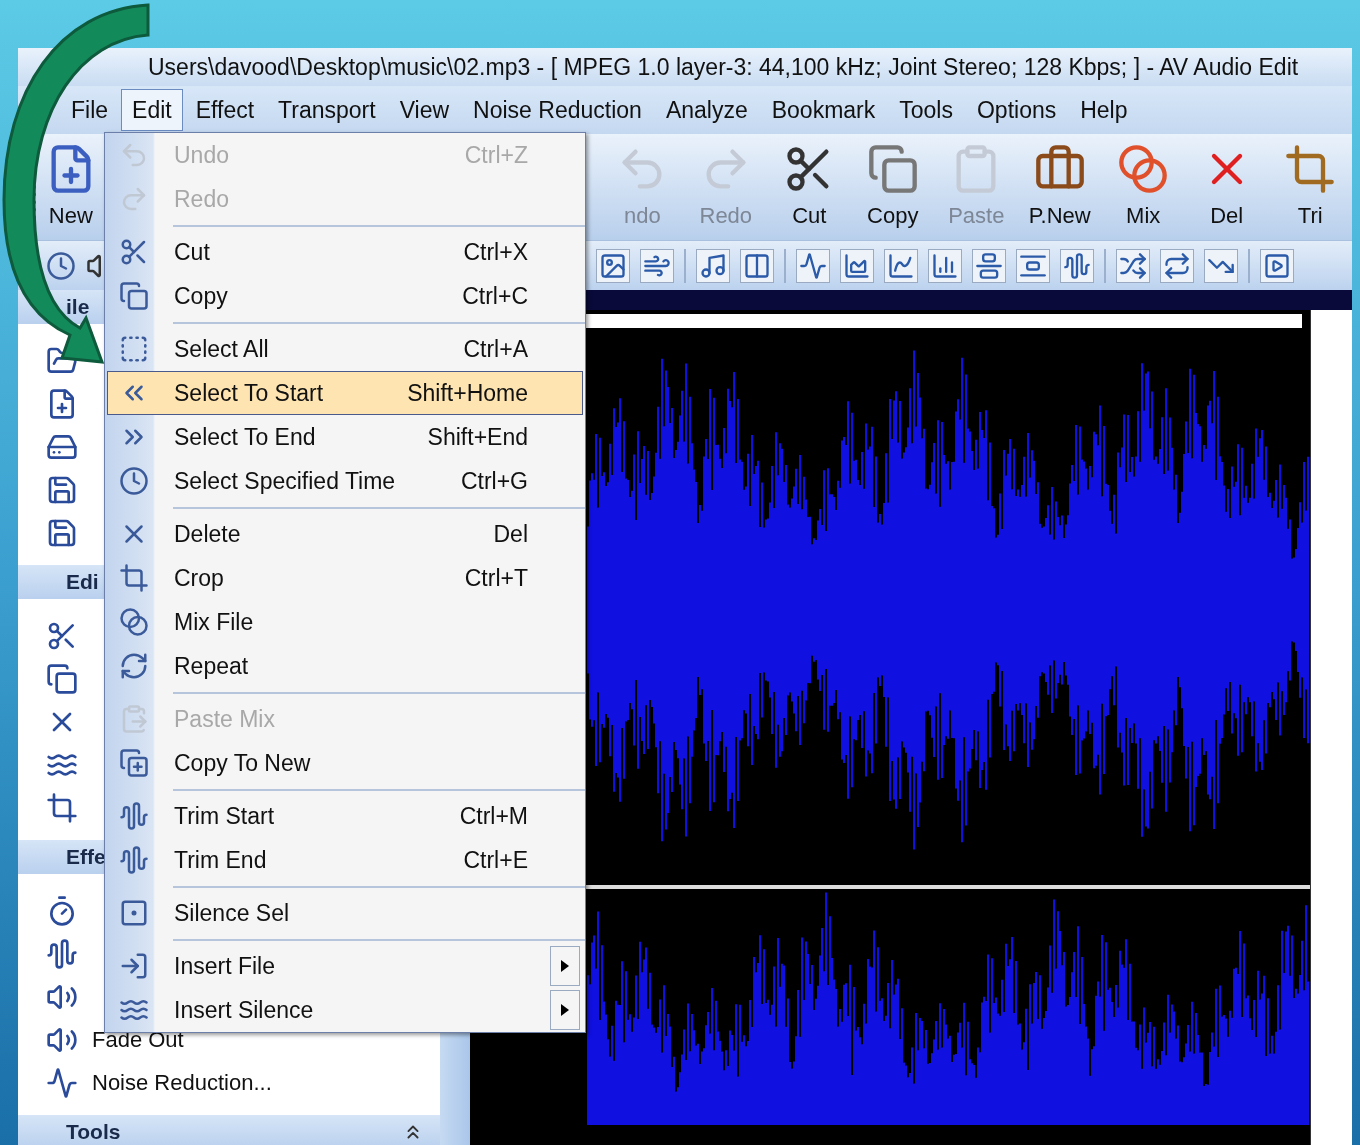  Describe the element at coordinates (926, 110) in the screenshot. I see `menu-item: Tools` at that location.